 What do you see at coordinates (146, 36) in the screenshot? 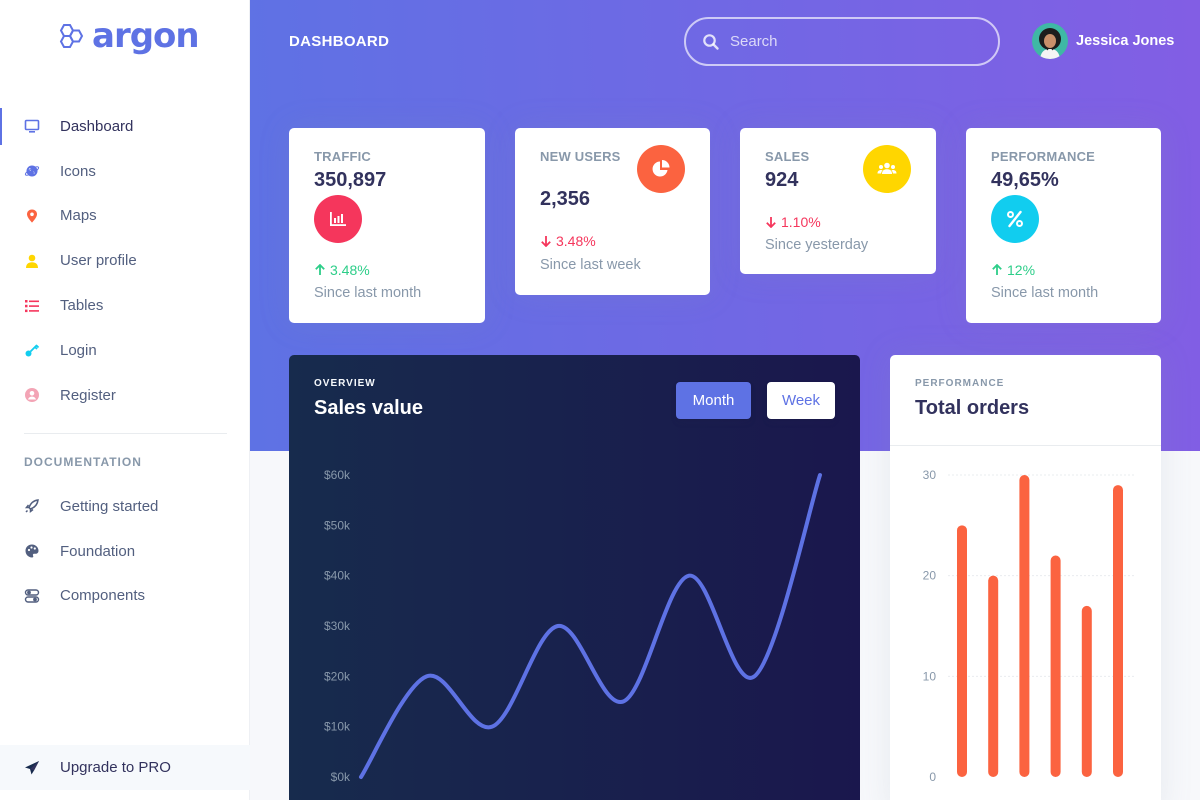
I see `brand-name: argon` at bounding box center [146, 36].